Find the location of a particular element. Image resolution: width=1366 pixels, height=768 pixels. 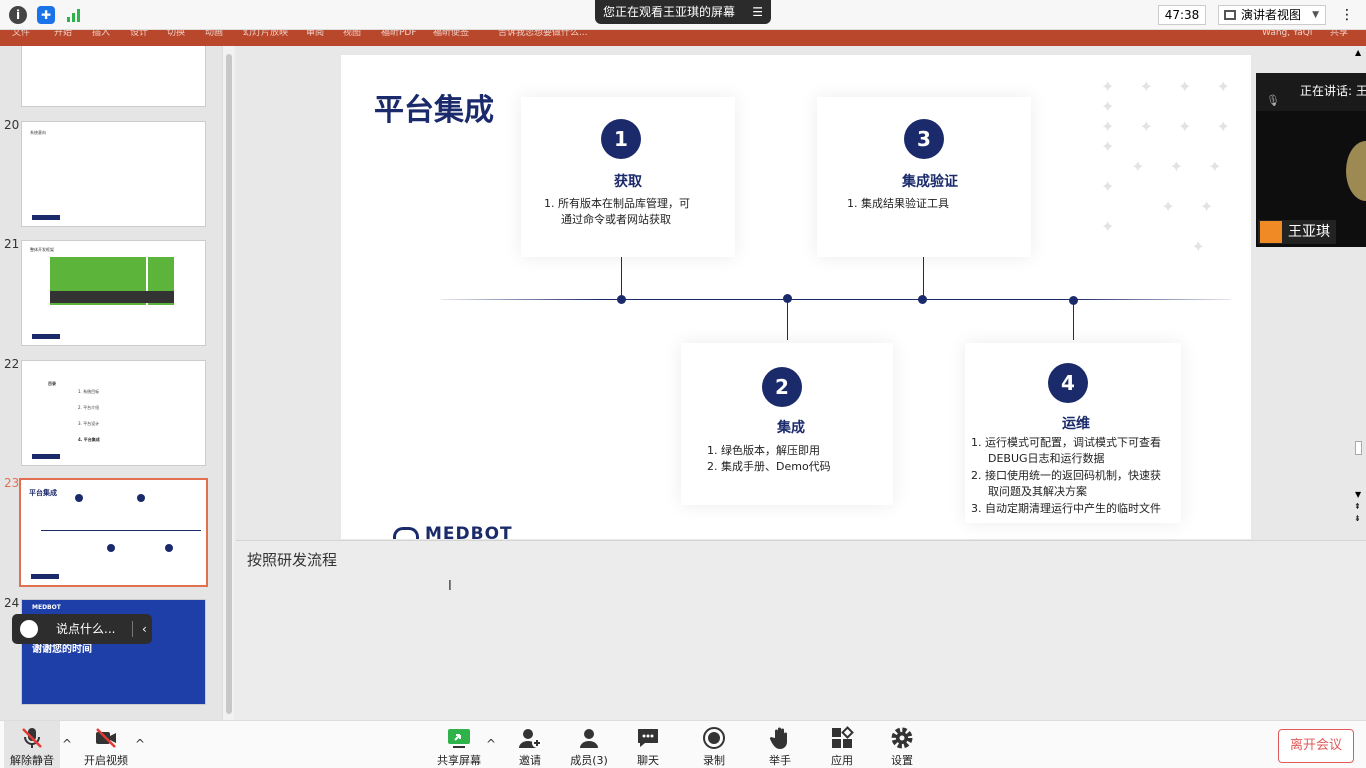

view-mode-dropdown: 演讲者视图 ▼ is located at coordinates (1272, 15).